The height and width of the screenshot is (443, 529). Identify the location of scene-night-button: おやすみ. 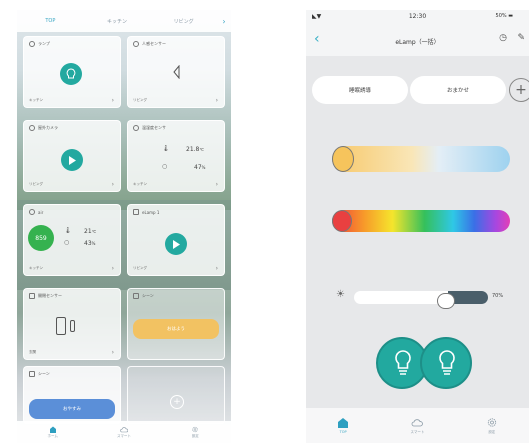
(72, 409).